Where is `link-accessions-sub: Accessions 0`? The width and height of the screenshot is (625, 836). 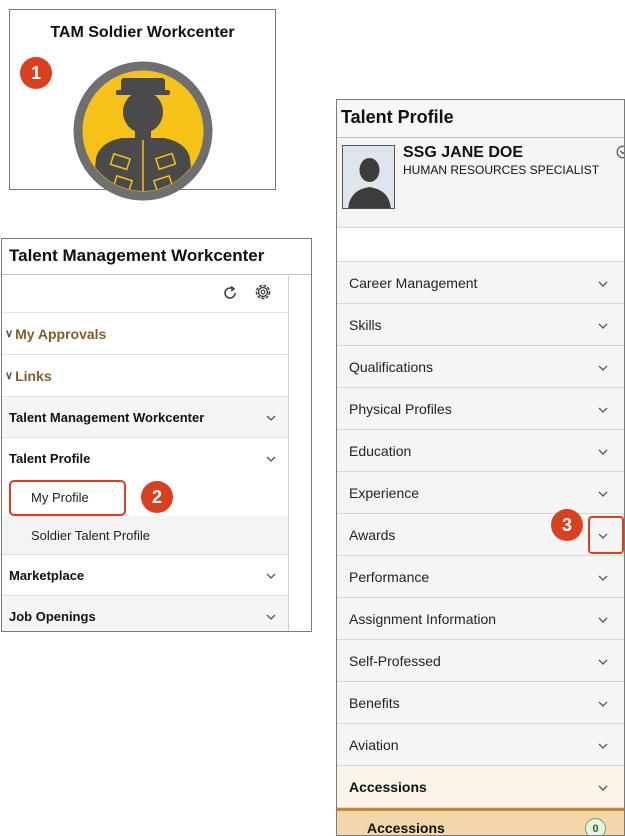
link-accessions-sub: Accessions 0 is located at coordinates (480, 822).